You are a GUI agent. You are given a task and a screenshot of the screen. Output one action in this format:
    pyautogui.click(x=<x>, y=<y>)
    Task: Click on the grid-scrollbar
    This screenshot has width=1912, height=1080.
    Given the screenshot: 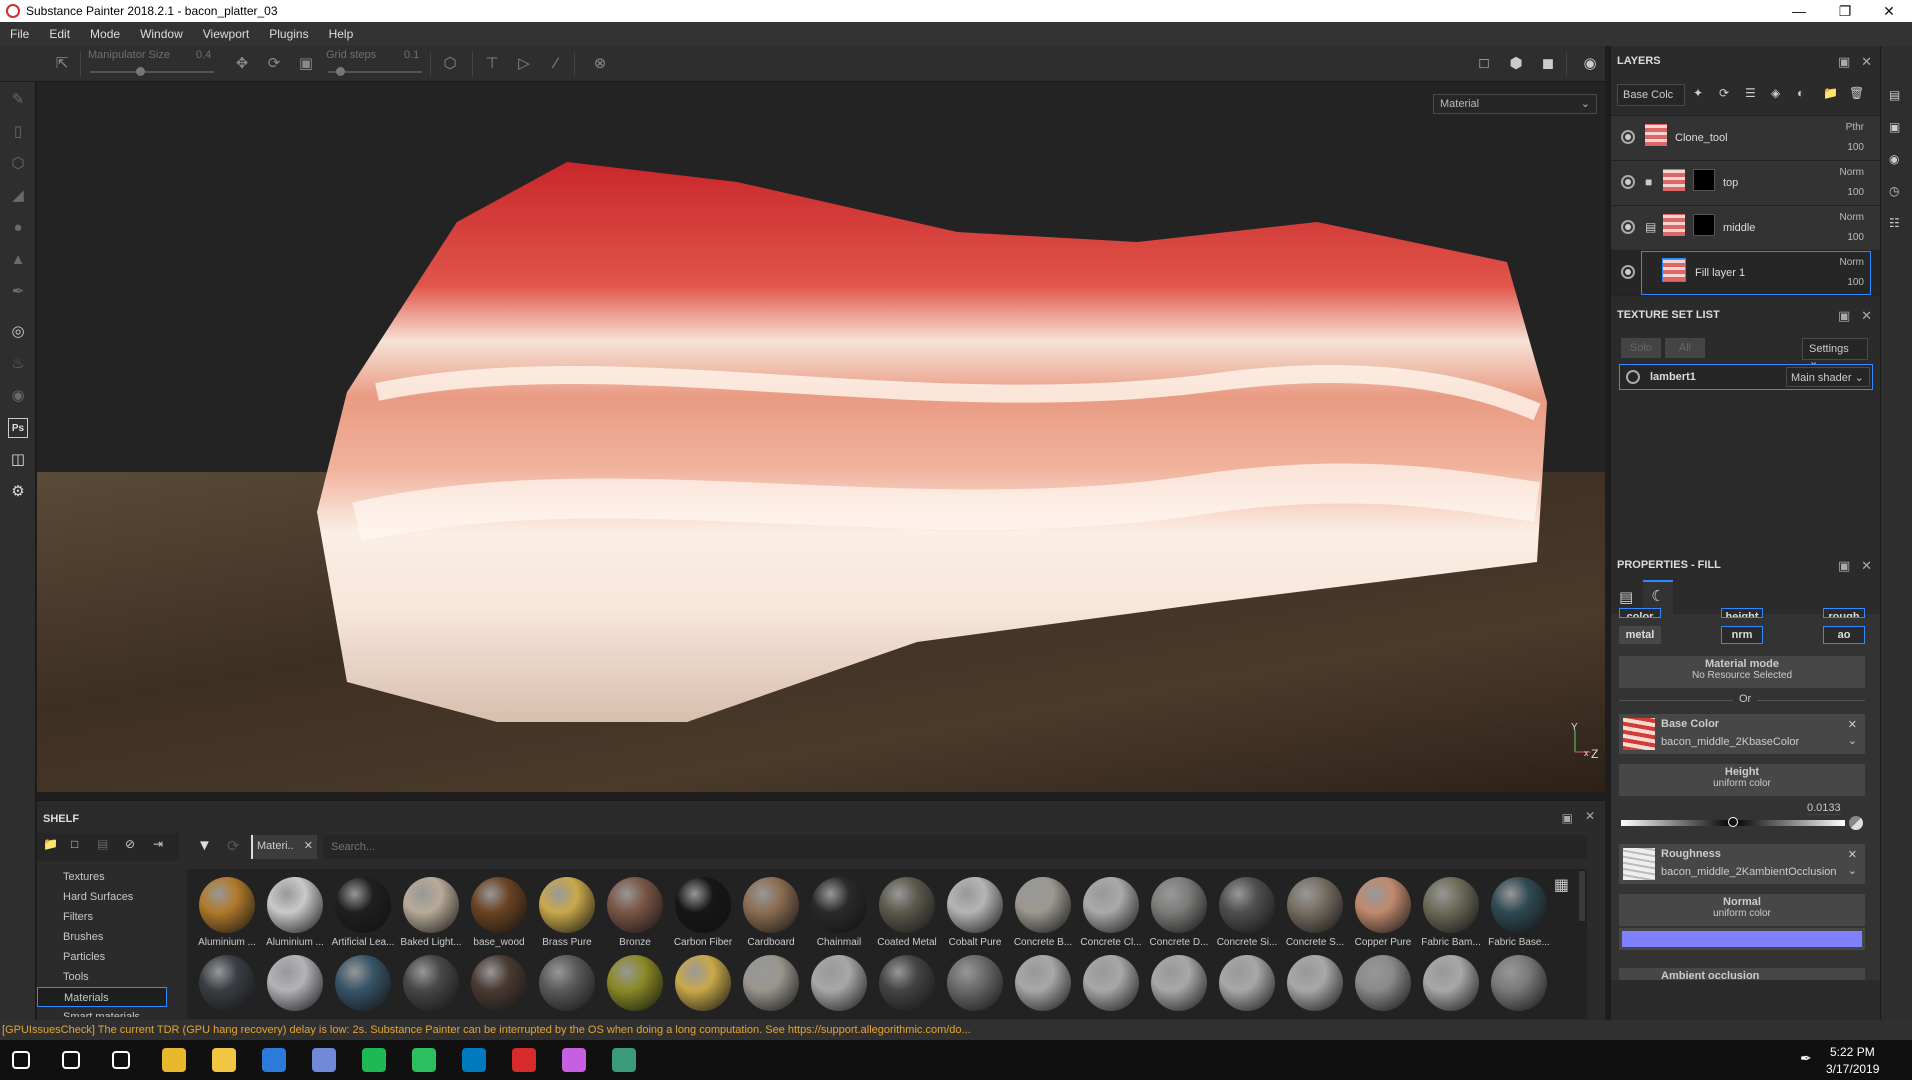 What is the action you would take?
    pyautogui.click(x=1582, y=896)
    